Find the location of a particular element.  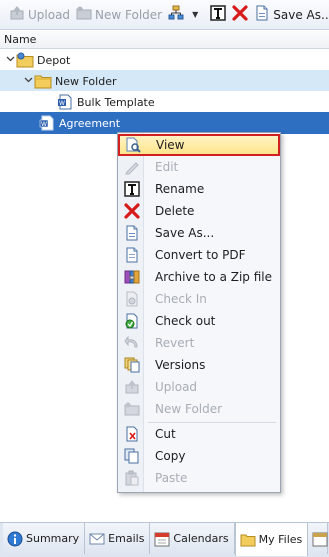

tab-summary: Summary is located at coordinates (44, 538).